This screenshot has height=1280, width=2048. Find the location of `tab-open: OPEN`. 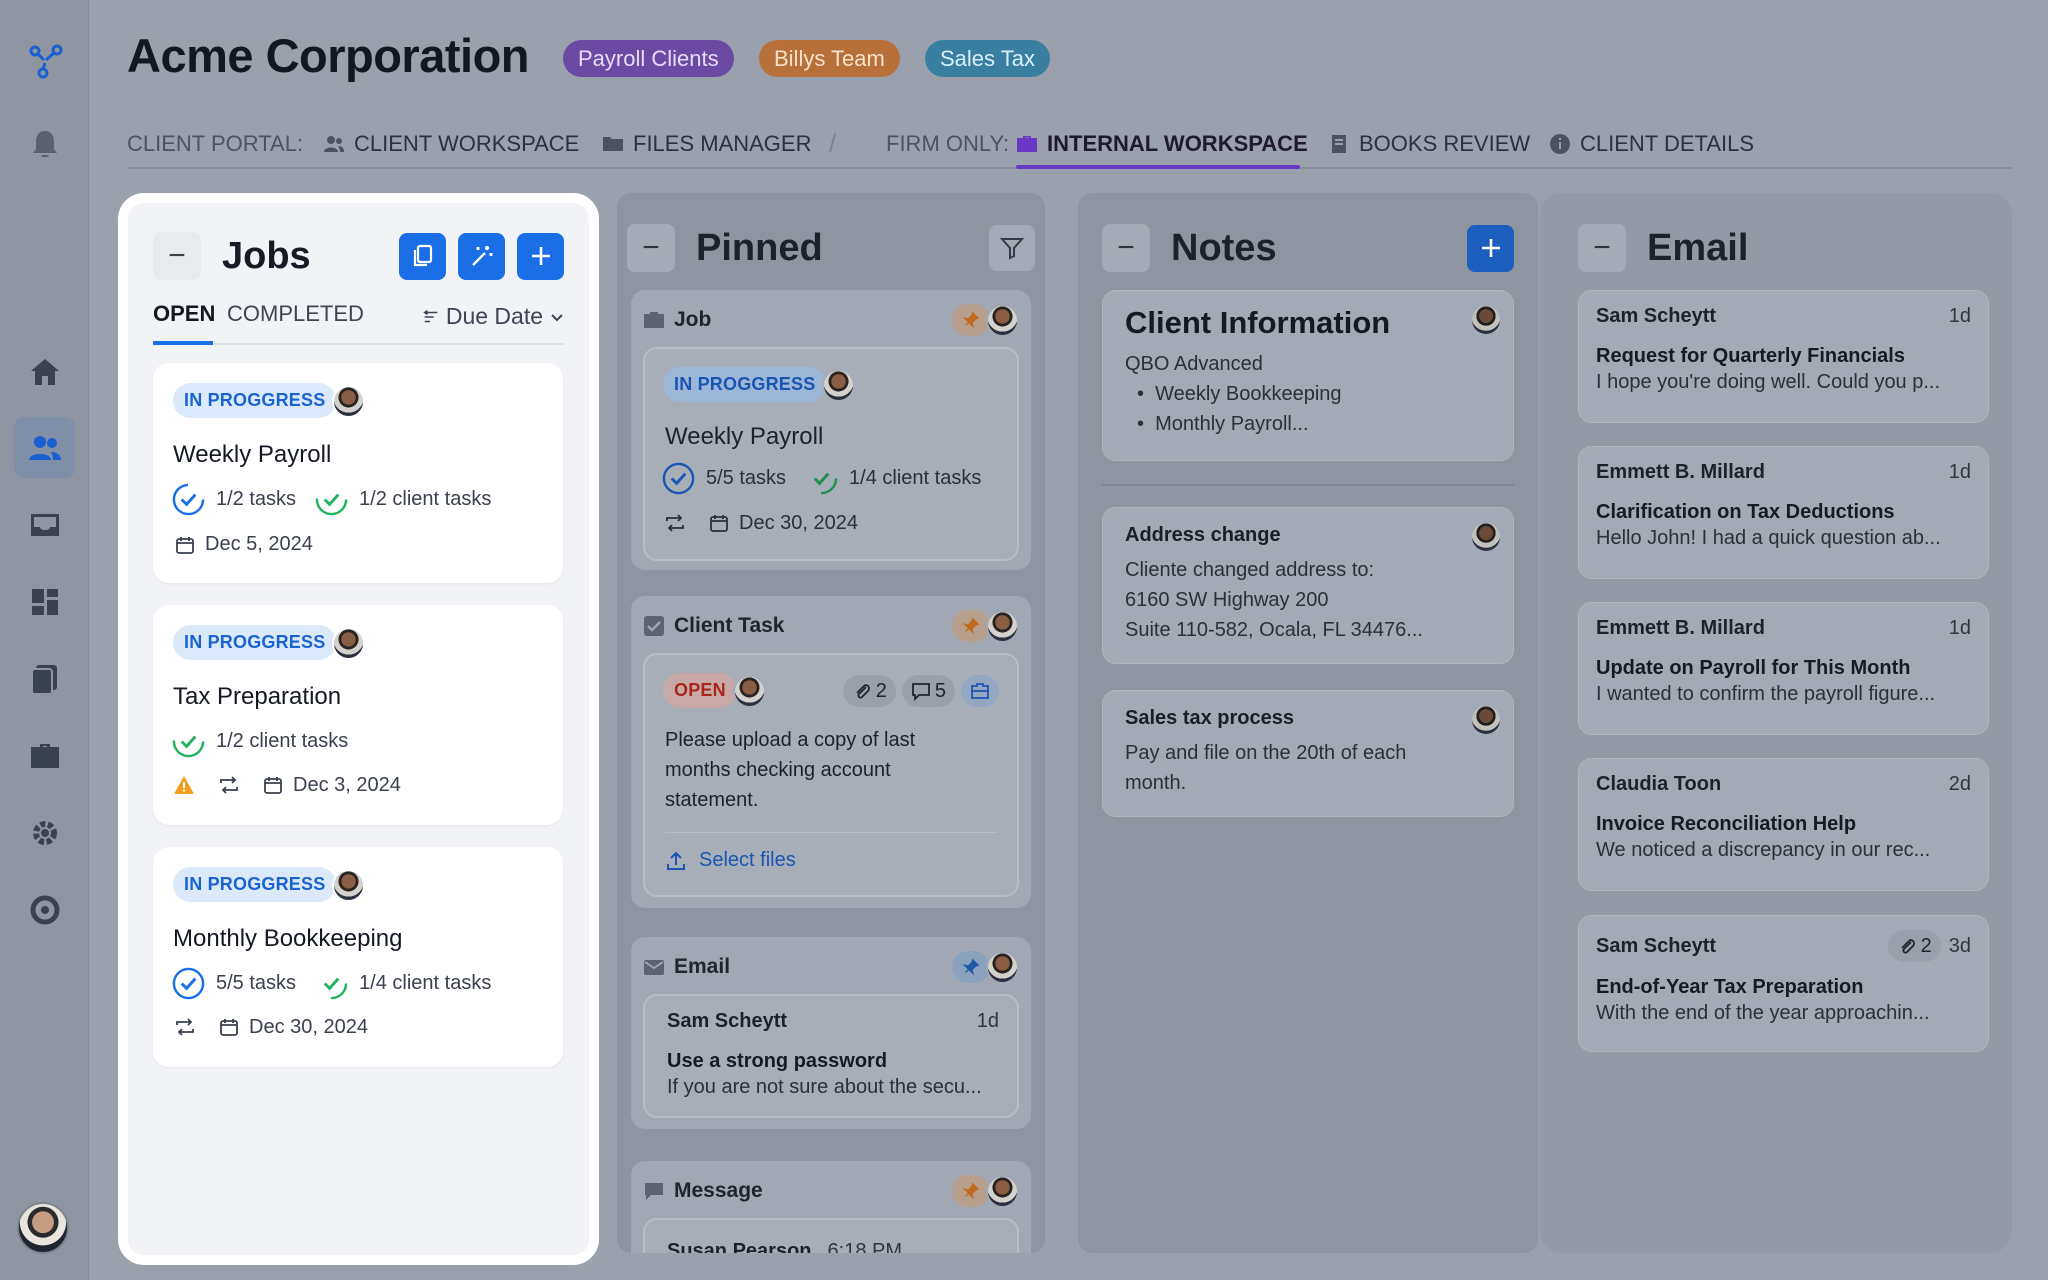

tab-open: OPEN is located at coordinates (184, 314).